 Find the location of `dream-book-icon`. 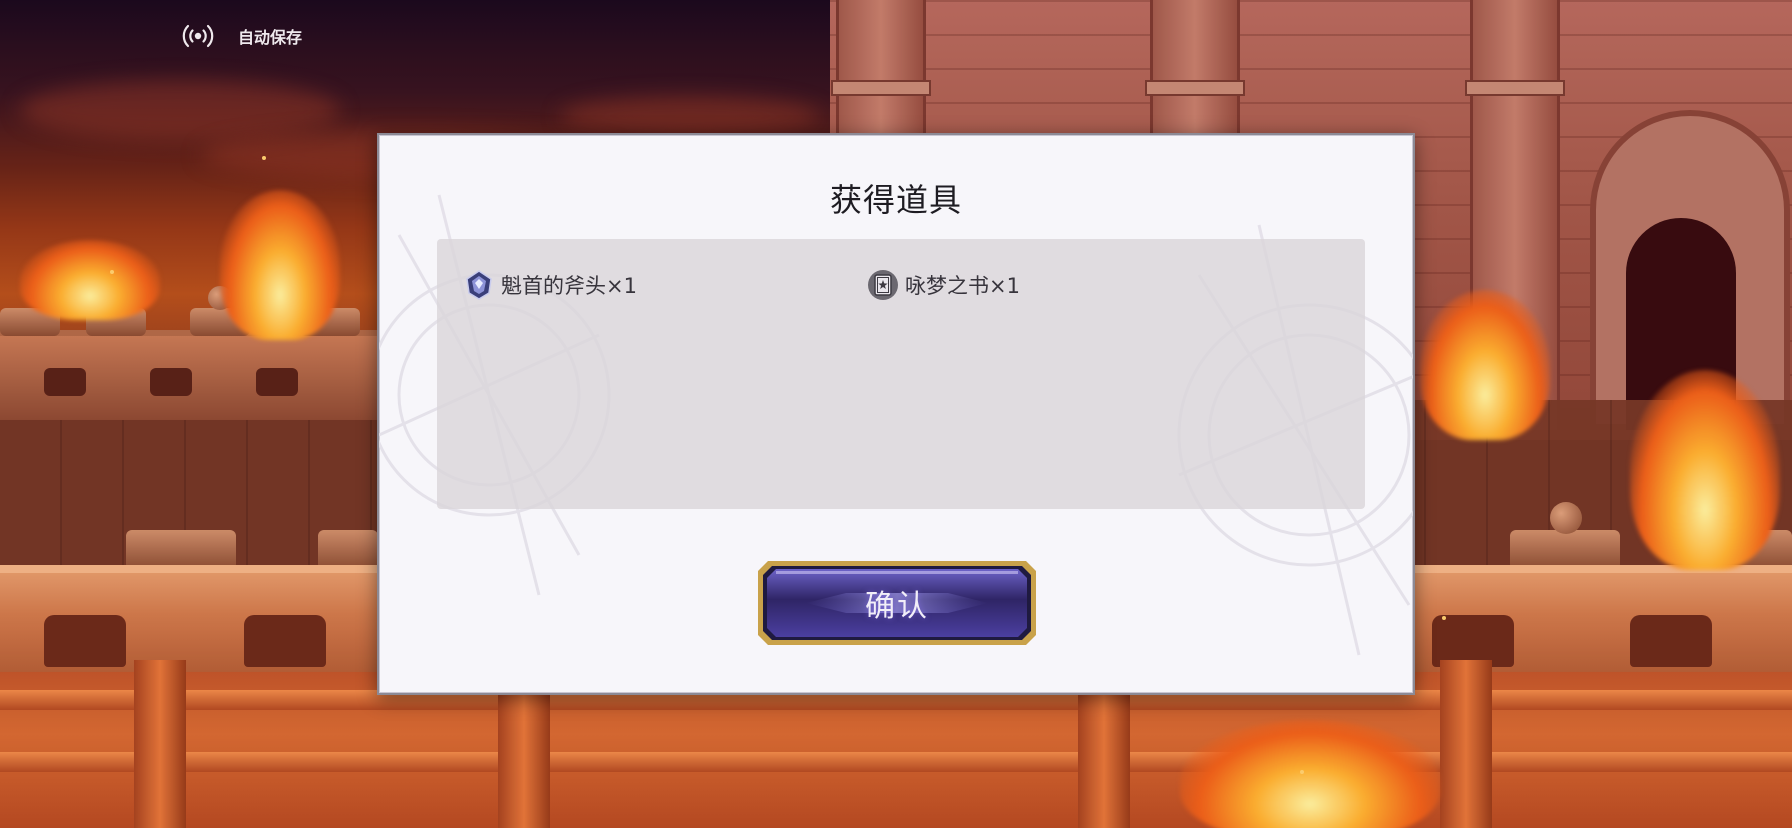

dream-book-icon is located at coordinates (883, 285).